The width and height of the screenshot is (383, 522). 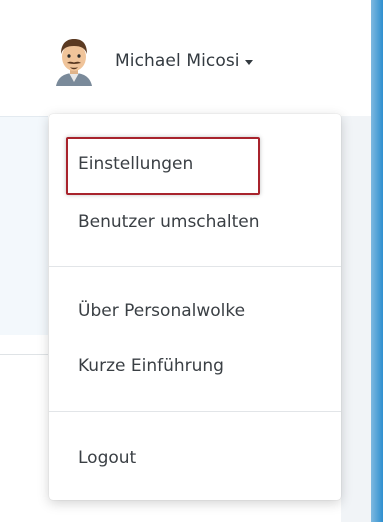 I want to click on menu-item-about: Über Personalwolke, so click(x=161, y=311).